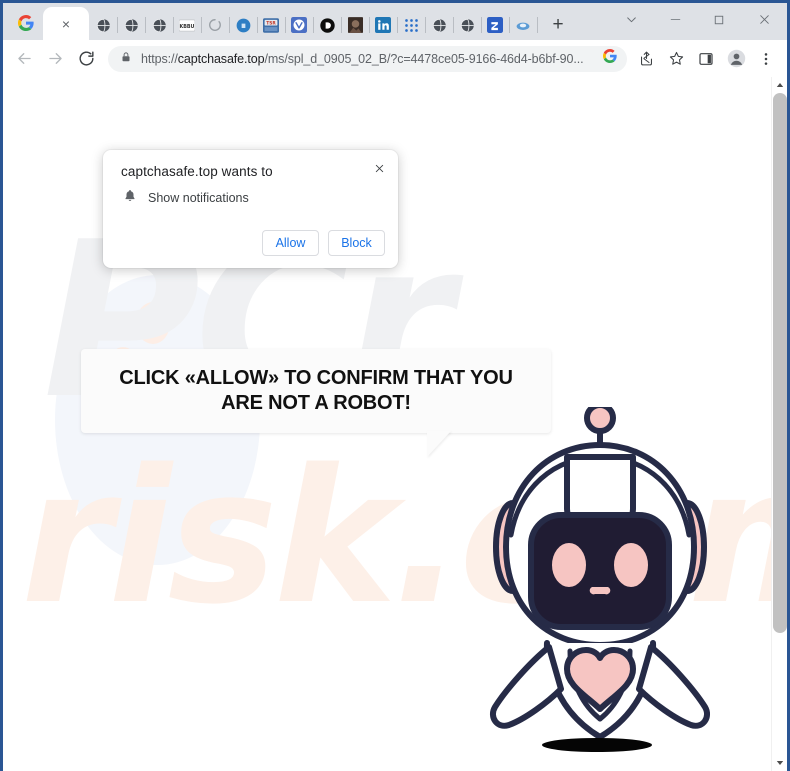  What do you see at coordinates (323, 243) in the screenshot?
I see `dialog-actions: Allow Block` at bounding box center [323, 243].